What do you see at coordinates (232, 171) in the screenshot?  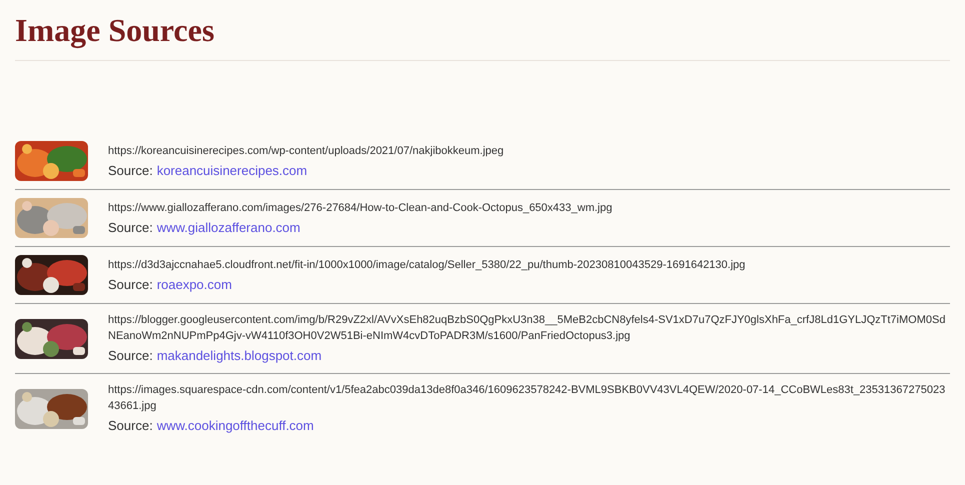 I see `source-link: koreancuisinerecipes.com` at bounding box center [232, 171].